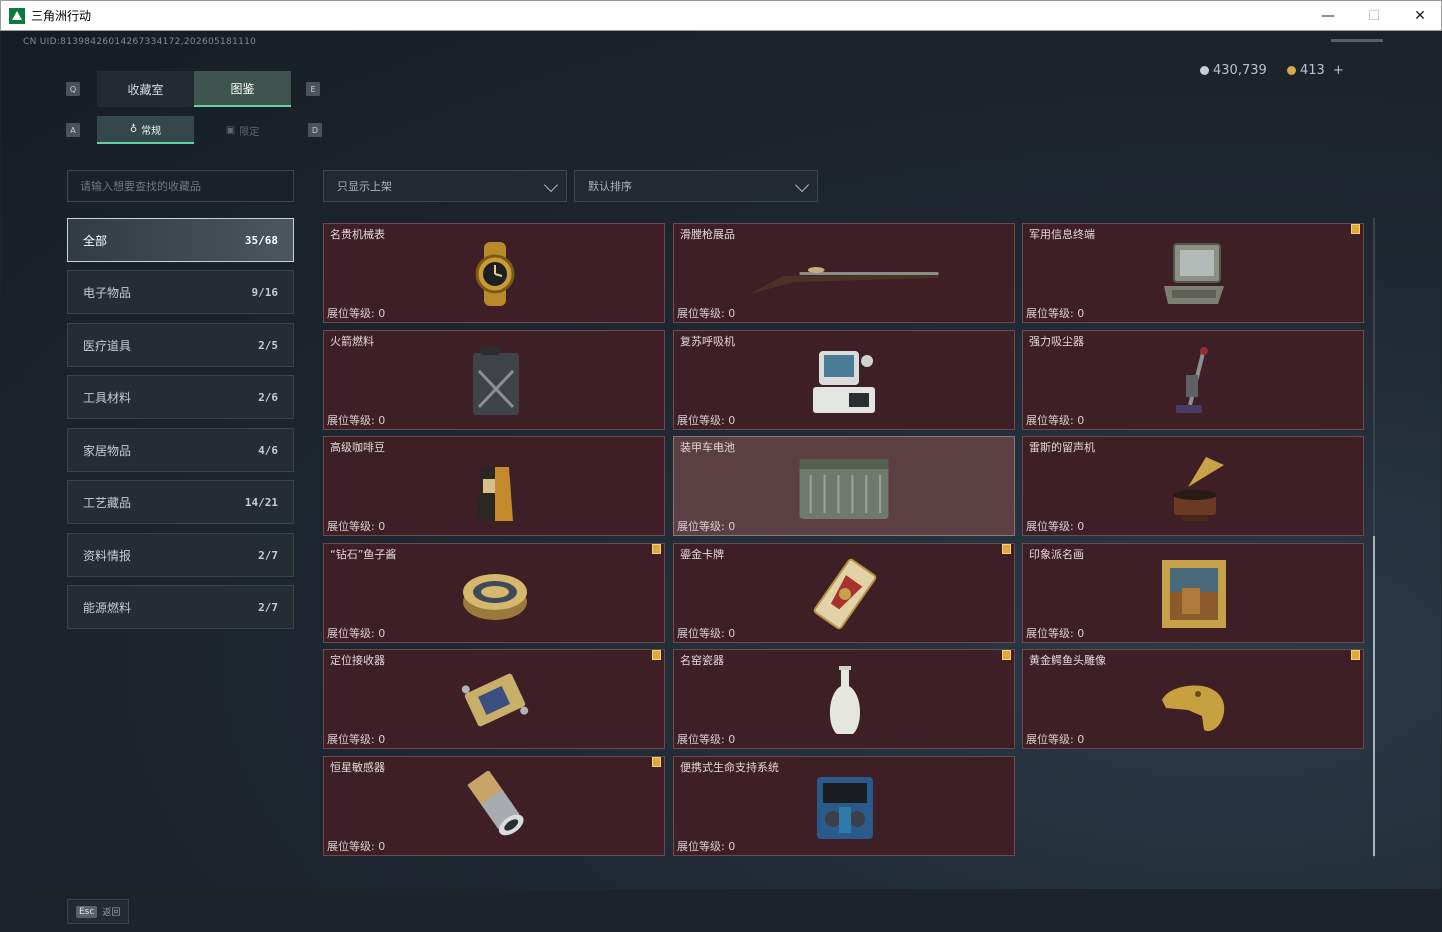 This screenshot has height=932, width=1442. Describe the element at coordinates (73, 130) in the screenshot. I see `key-hint-a: A` at that location.